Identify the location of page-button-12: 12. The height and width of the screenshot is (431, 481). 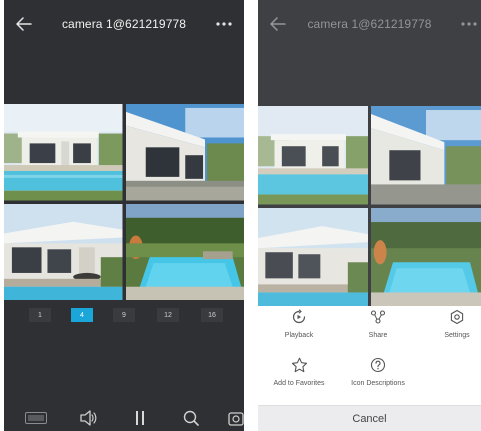
(168, 315).